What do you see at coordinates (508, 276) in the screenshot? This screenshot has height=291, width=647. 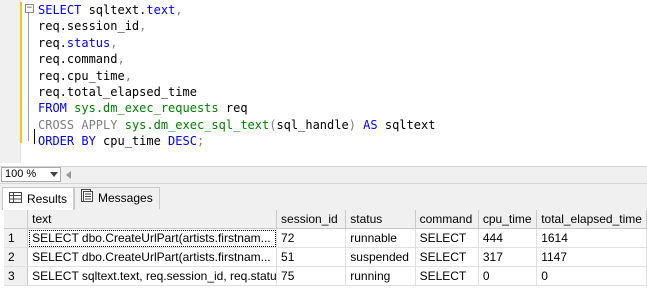 I see `cell-cpu-time: 0` at bounding box center [508, 276].